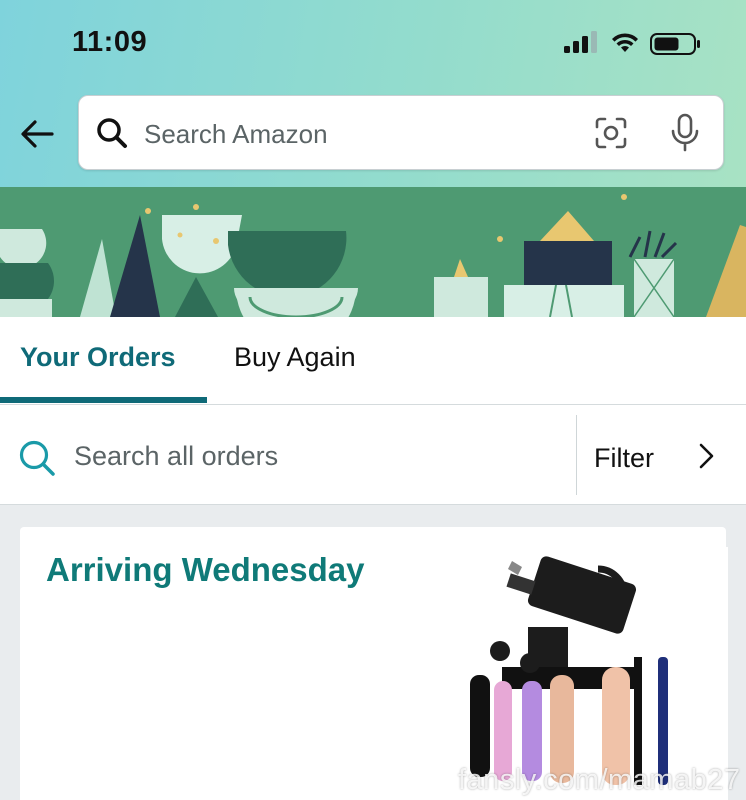 Image resolution: width=746 pixels, height=800 pixels. Describe the element at coordinates (625, 42) in the screenshot. I see `wifi-icon` at that location.